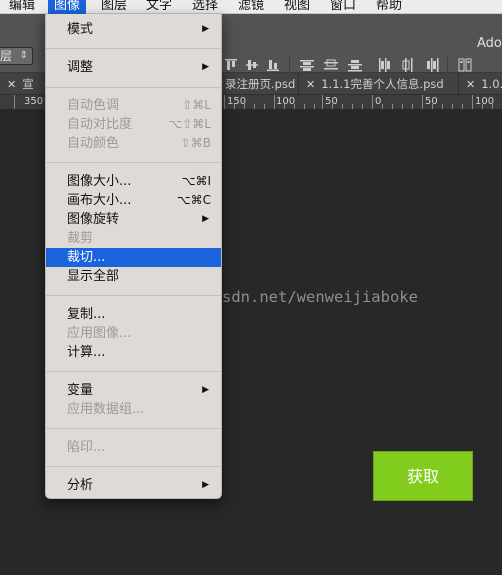 This screenshot has height=575, width=502. I want to click on align-vcenter-icon, so click(252, 65).